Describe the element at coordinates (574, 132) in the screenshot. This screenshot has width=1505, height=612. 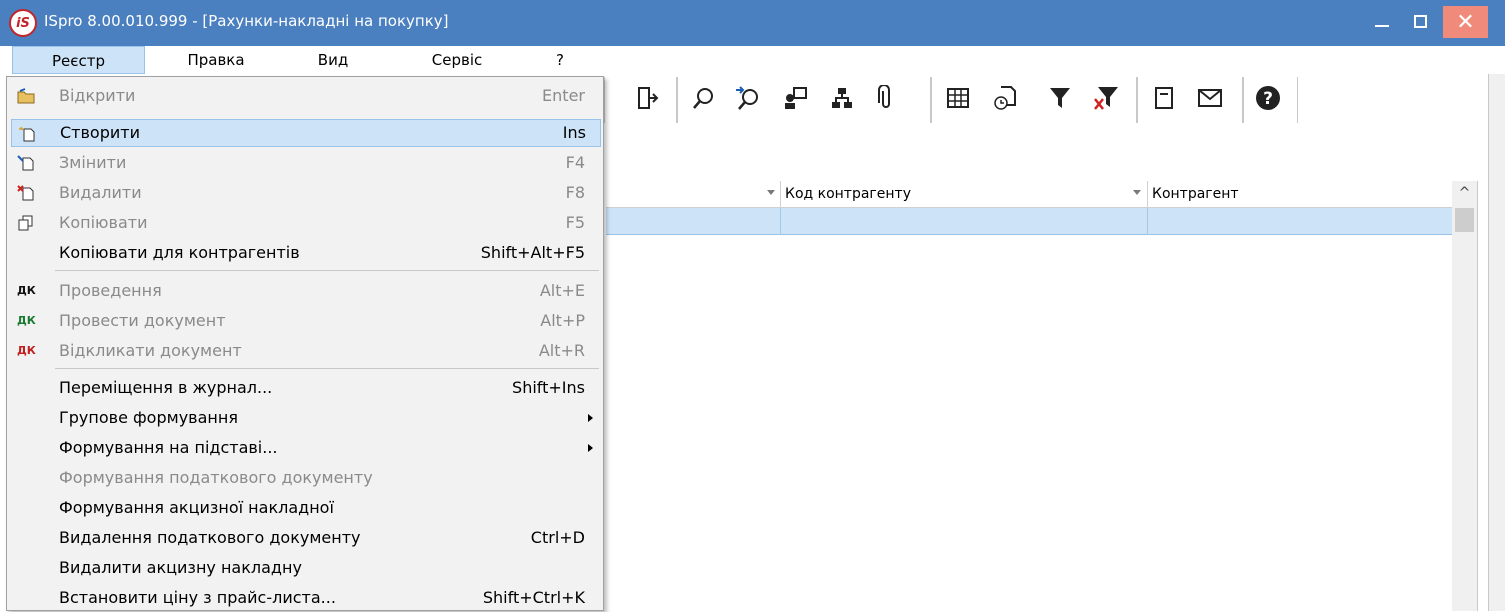
I see `menu-item-create-shortcut: Ins` at that location.